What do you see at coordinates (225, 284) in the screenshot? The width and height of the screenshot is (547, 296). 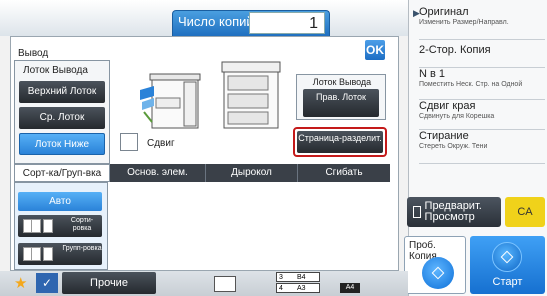 I see `output-status-icon` at bounding box center [225, 284].